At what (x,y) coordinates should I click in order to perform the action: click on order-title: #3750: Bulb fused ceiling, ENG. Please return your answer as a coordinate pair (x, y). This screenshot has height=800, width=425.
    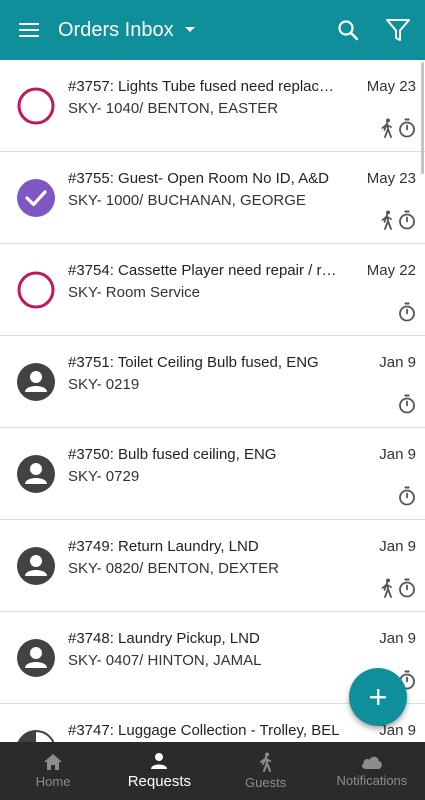
    Looking at the image, I should click on (172, 454).